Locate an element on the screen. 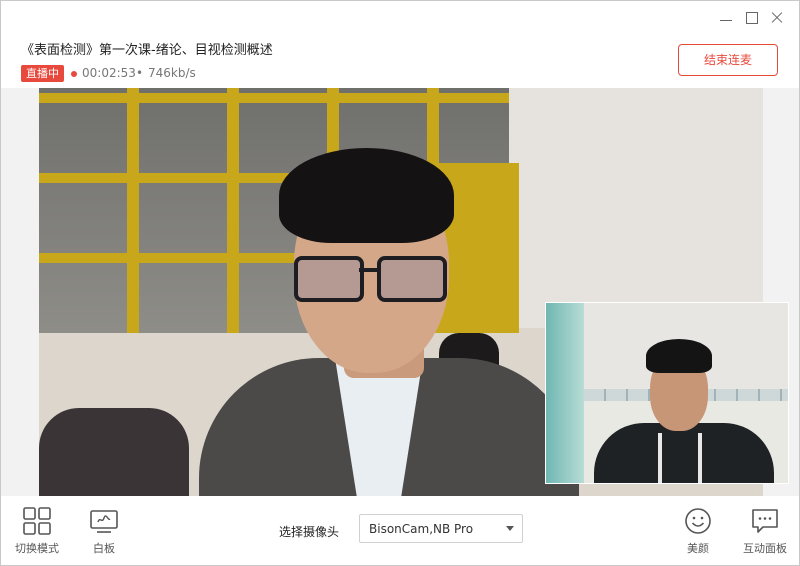  switch-mode-label: 切换模式 is located at coordinates (37, 548).